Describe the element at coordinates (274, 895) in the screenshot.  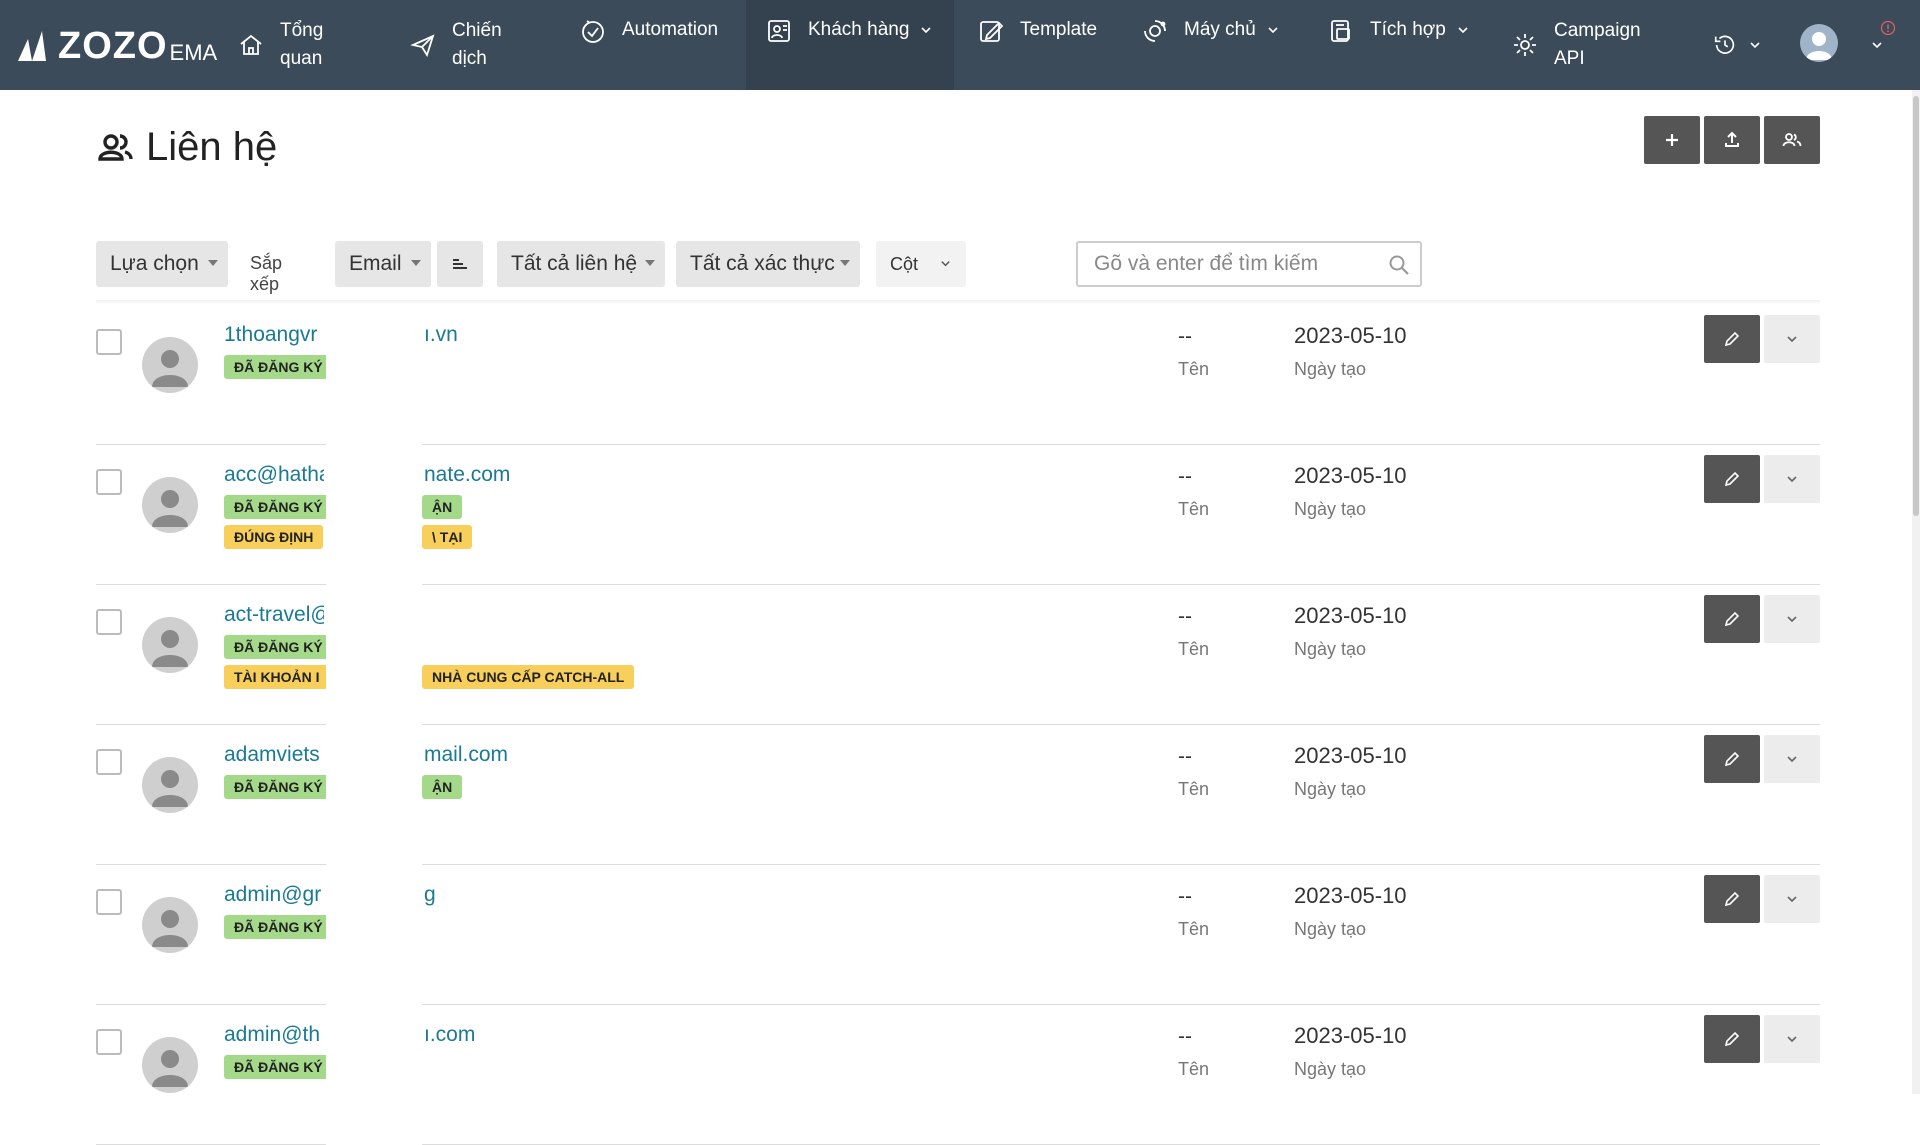
I see `email-start: admin@gr` at that location.